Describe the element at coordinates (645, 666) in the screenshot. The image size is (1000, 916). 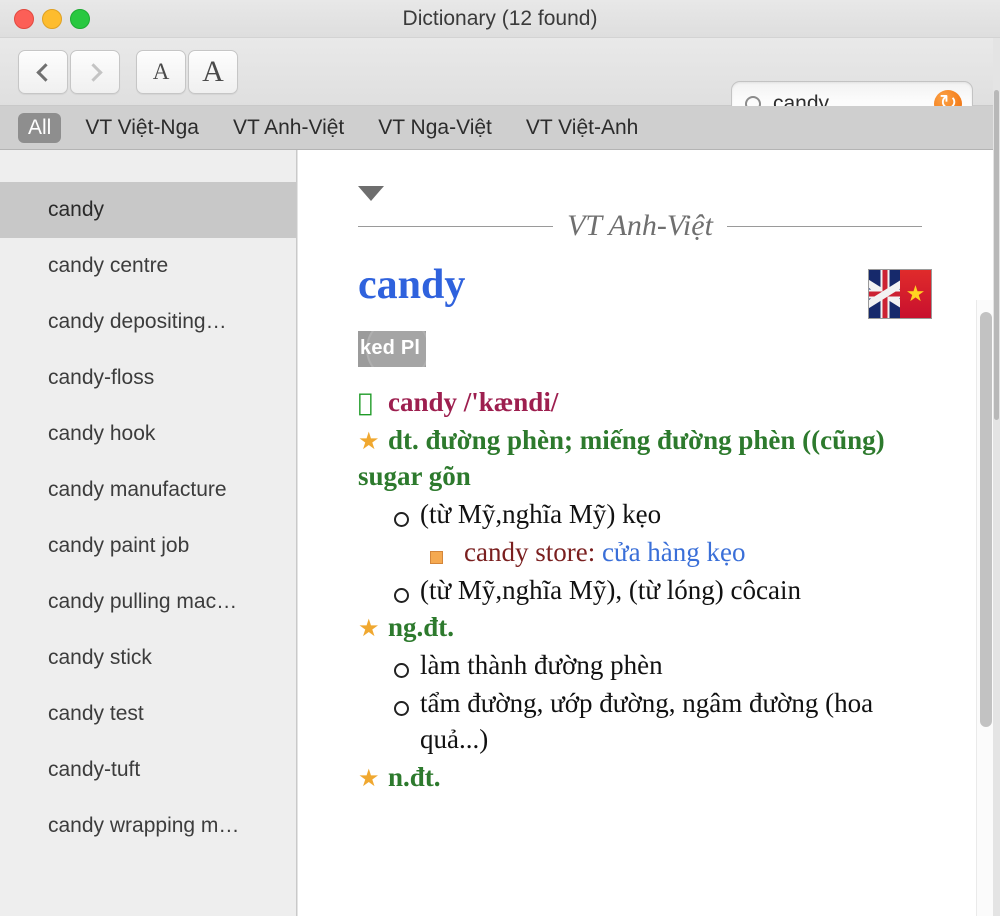
I see `sense-item: làm thành đường phèn` at that location.